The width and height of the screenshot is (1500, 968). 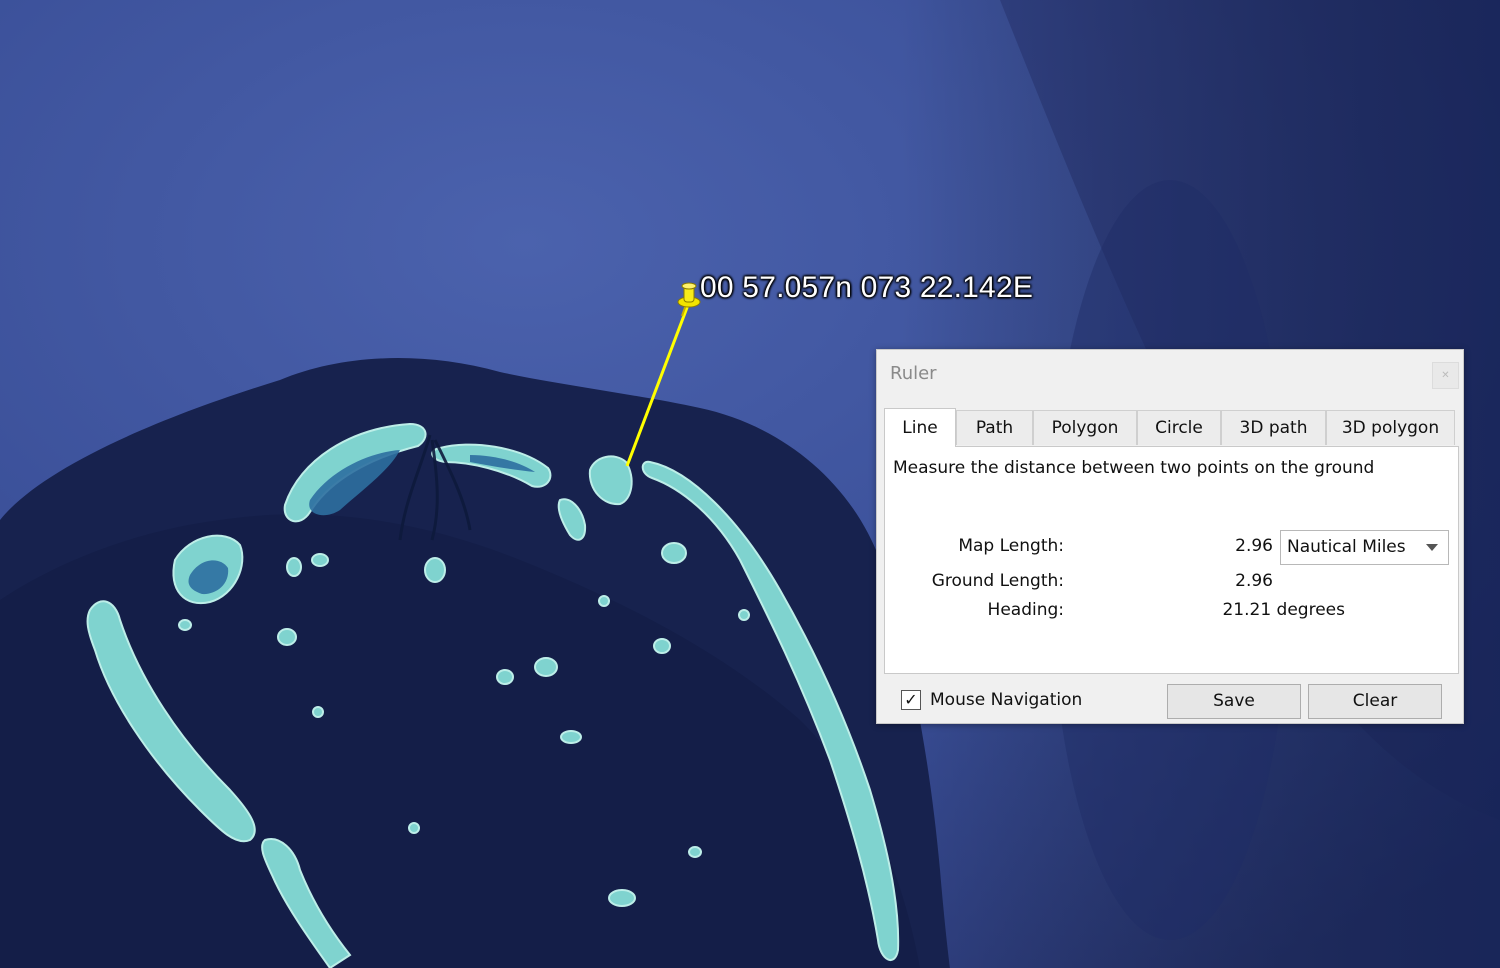 I want to click on tab-line: Line, so click(x=920, y=427).